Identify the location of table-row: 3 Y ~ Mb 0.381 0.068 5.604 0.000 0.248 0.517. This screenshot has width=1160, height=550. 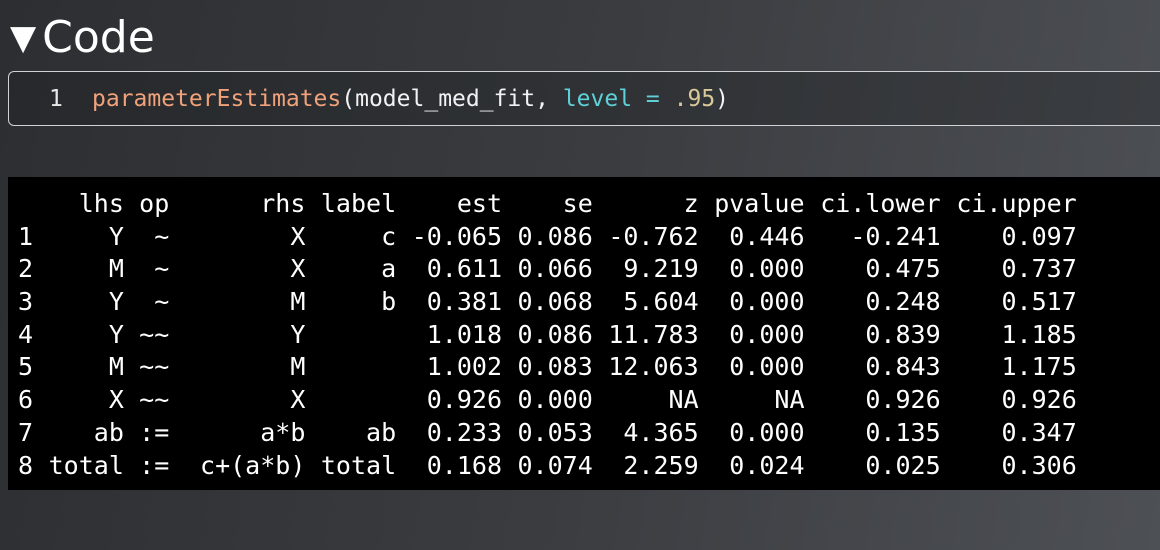
(555, 302).